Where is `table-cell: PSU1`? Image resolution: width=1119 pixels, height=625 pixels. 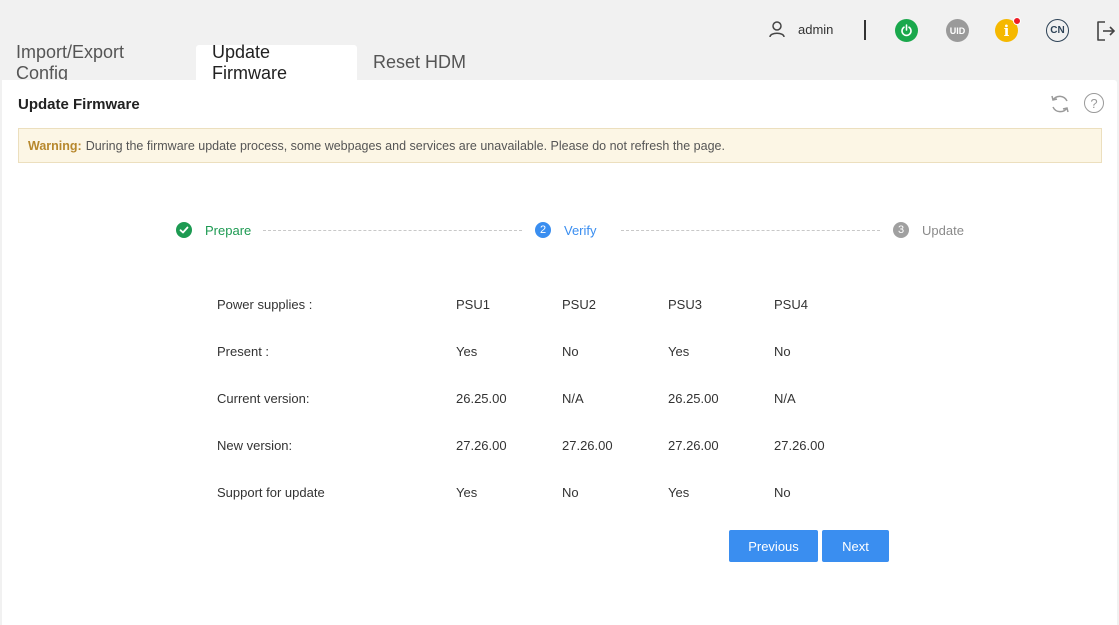 table-cell: PSU1 is located at coordinates (473, 304).